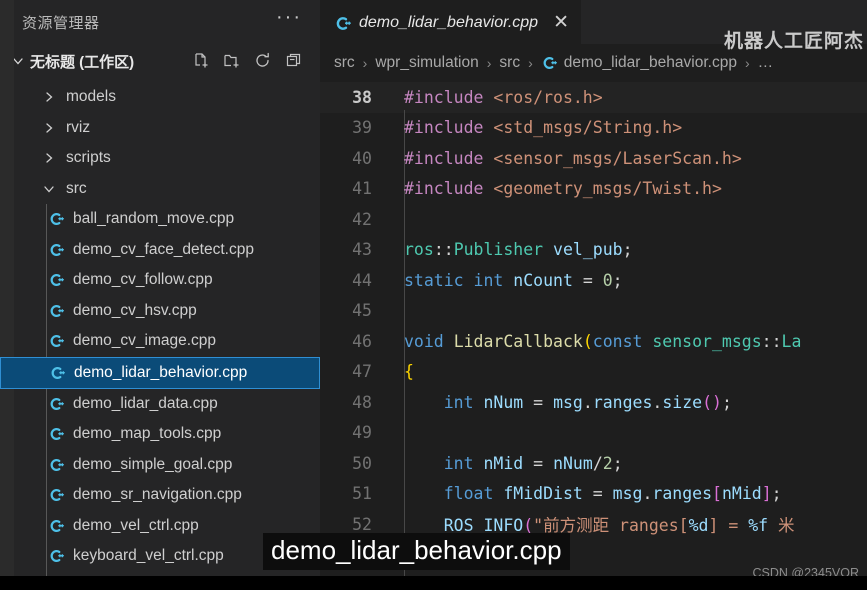 The image size is (867, 590). What do you see at coordinates (650, 62) in the screenshot?
I see `breadcrumb-label: demo_lidar_behavior.cpp` at bounding box center [650, 62].